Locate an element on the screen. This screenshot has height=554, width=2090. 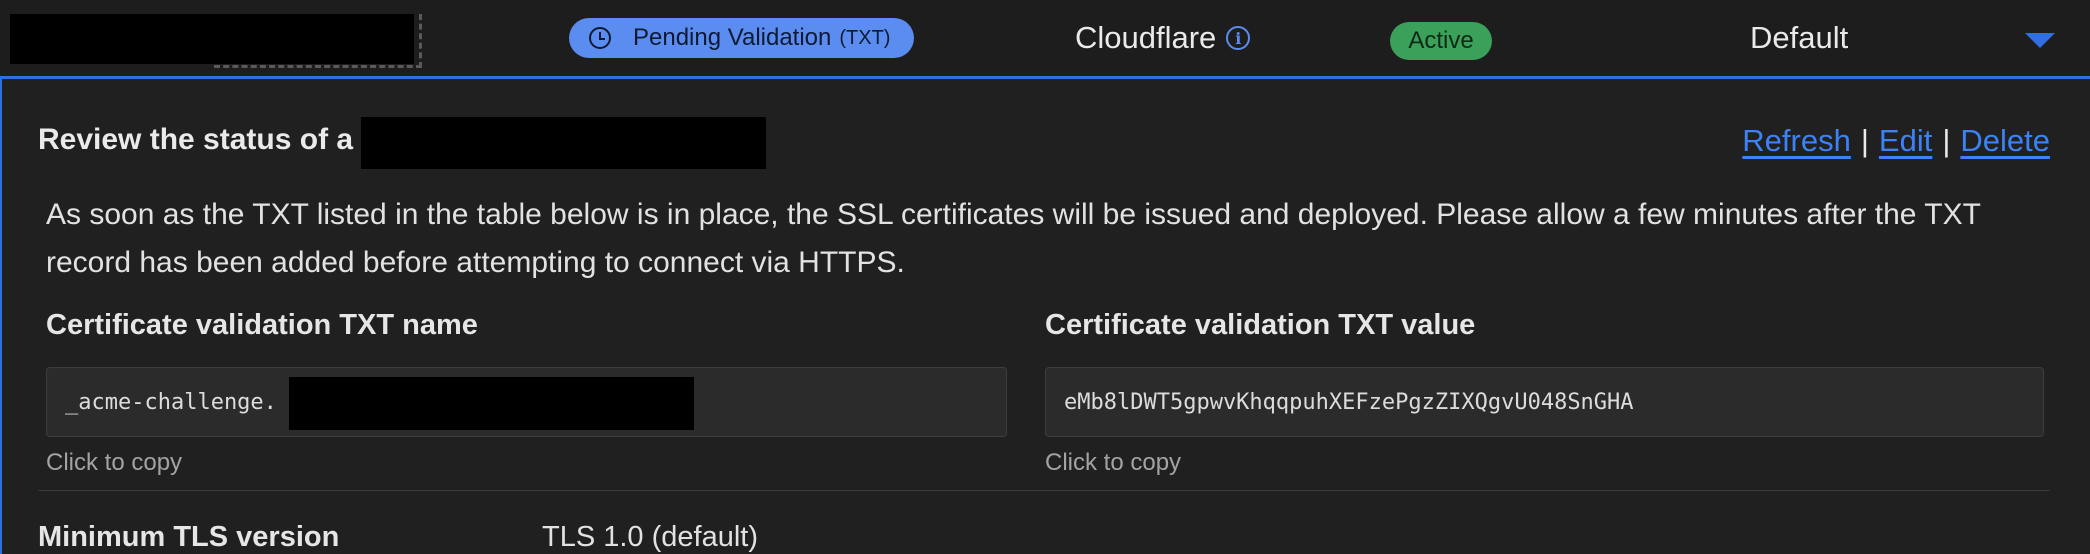
active-status-badge: Active is located at coordinates (1441, 41).